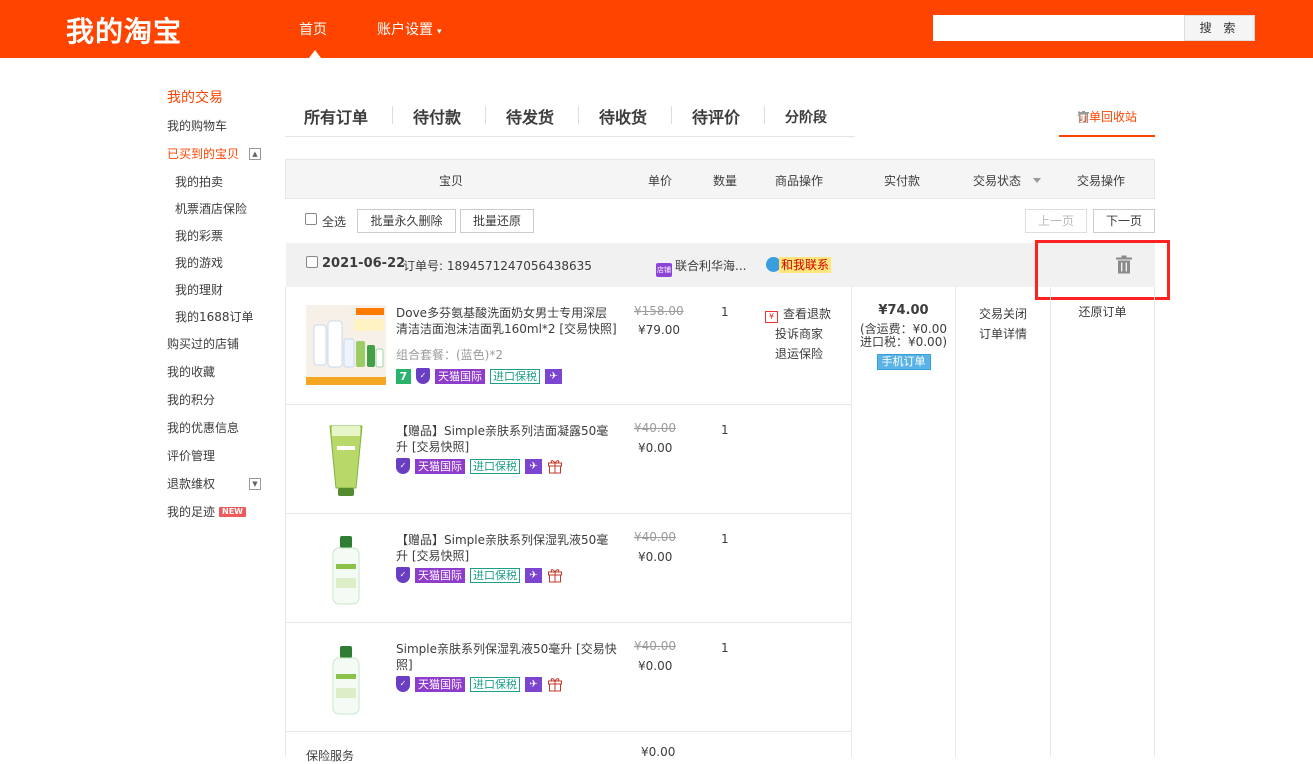  I want to click on item-operations: ¥ 查看退款 投诉商家 退运保险, so click(798, 334).